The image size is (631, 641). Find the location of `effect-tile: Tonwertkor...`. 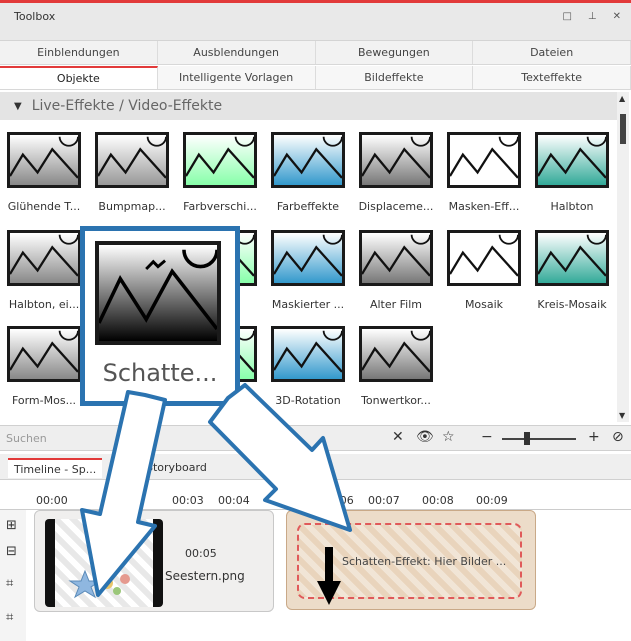

effect-tile: Tonwertkor... is located at coordinates (396, 372).